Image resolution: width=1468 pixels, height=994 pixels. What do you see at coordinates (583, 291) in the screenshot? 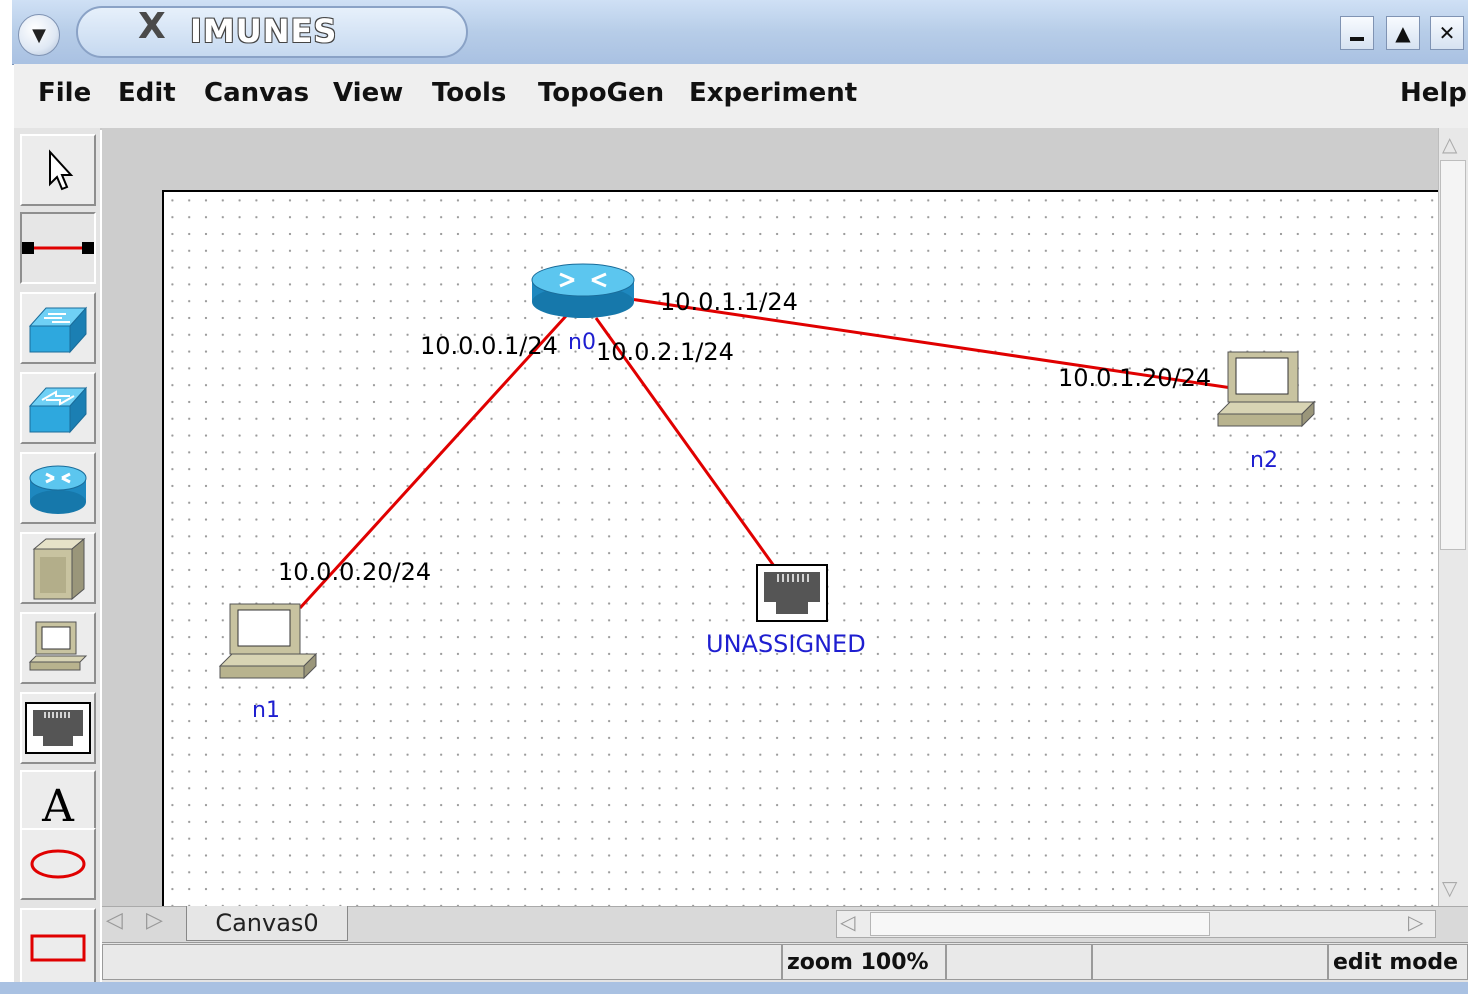
I see `router-icon` at bounding box center [583, 291].